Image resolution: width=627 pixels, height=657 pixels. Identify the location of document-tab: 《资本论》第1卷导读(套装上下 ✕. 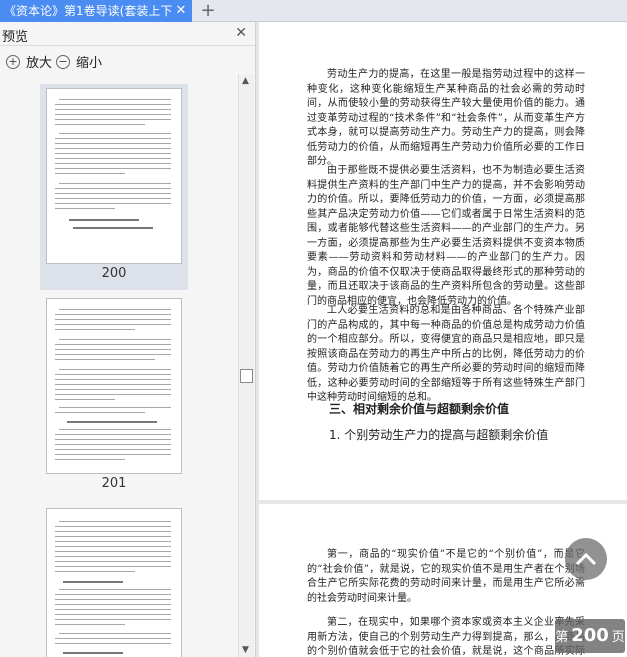
(96, 11).